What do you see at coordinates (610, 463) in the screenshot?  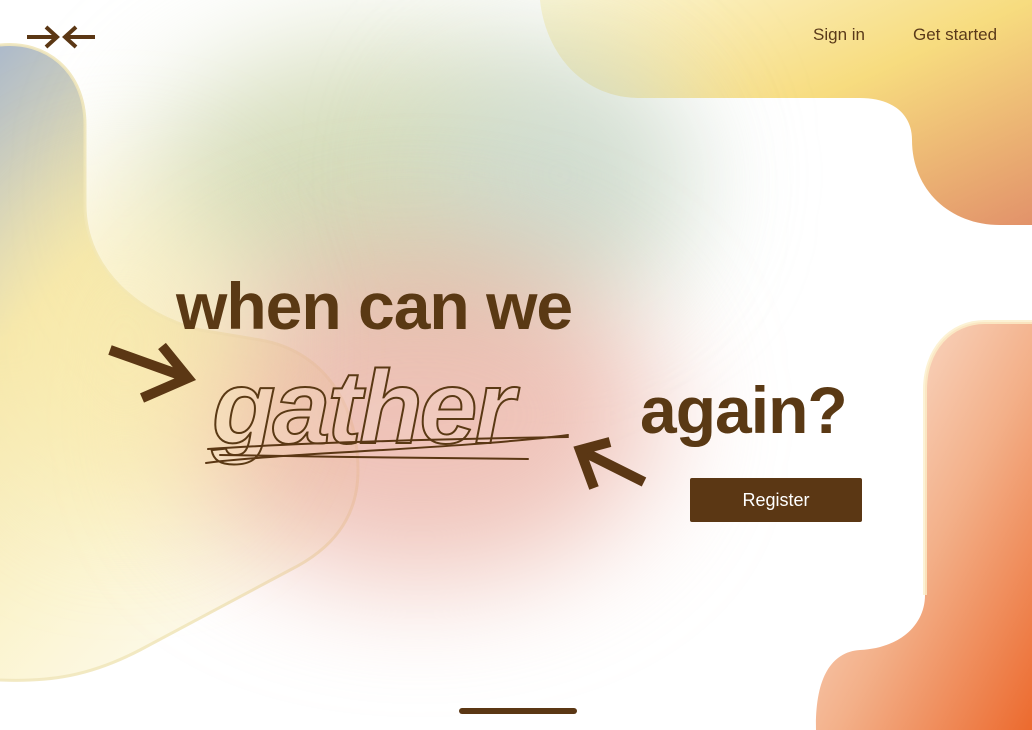 I see `arrow-up-left-icon` at bounding box center [610, 463].